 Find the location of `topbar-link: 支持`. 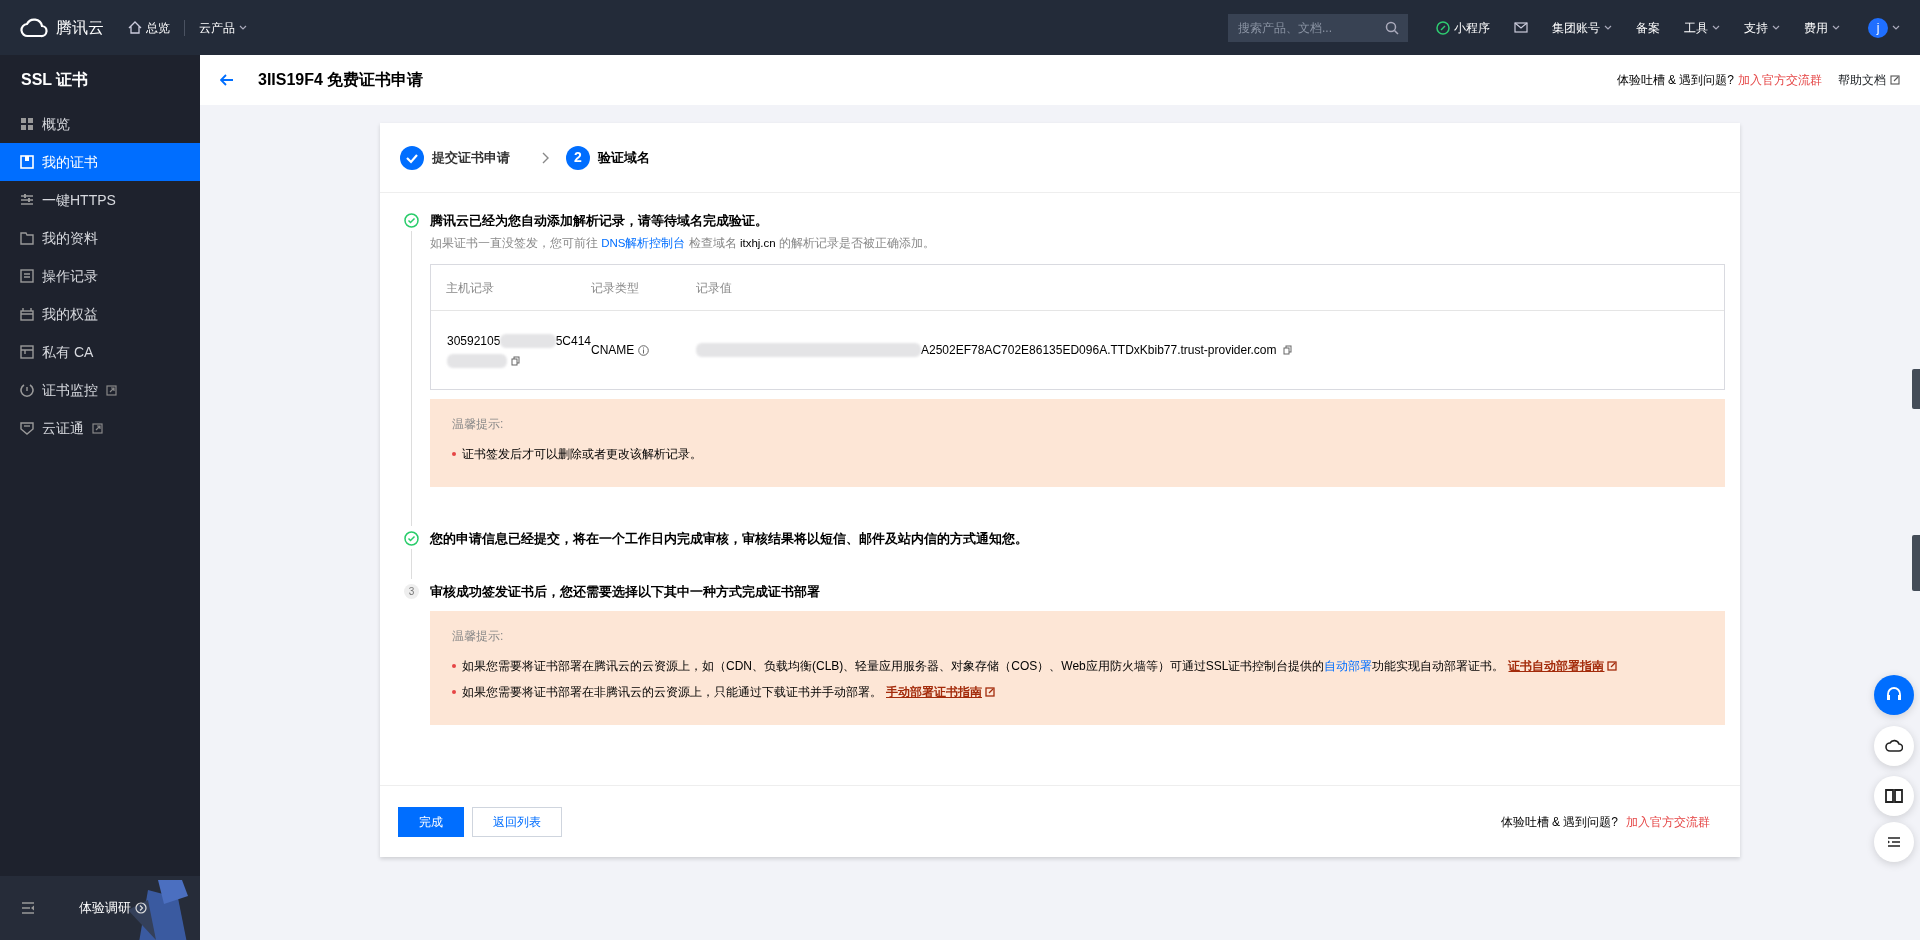

topbar-link: 支持 is located at coordinates (1762, 27).